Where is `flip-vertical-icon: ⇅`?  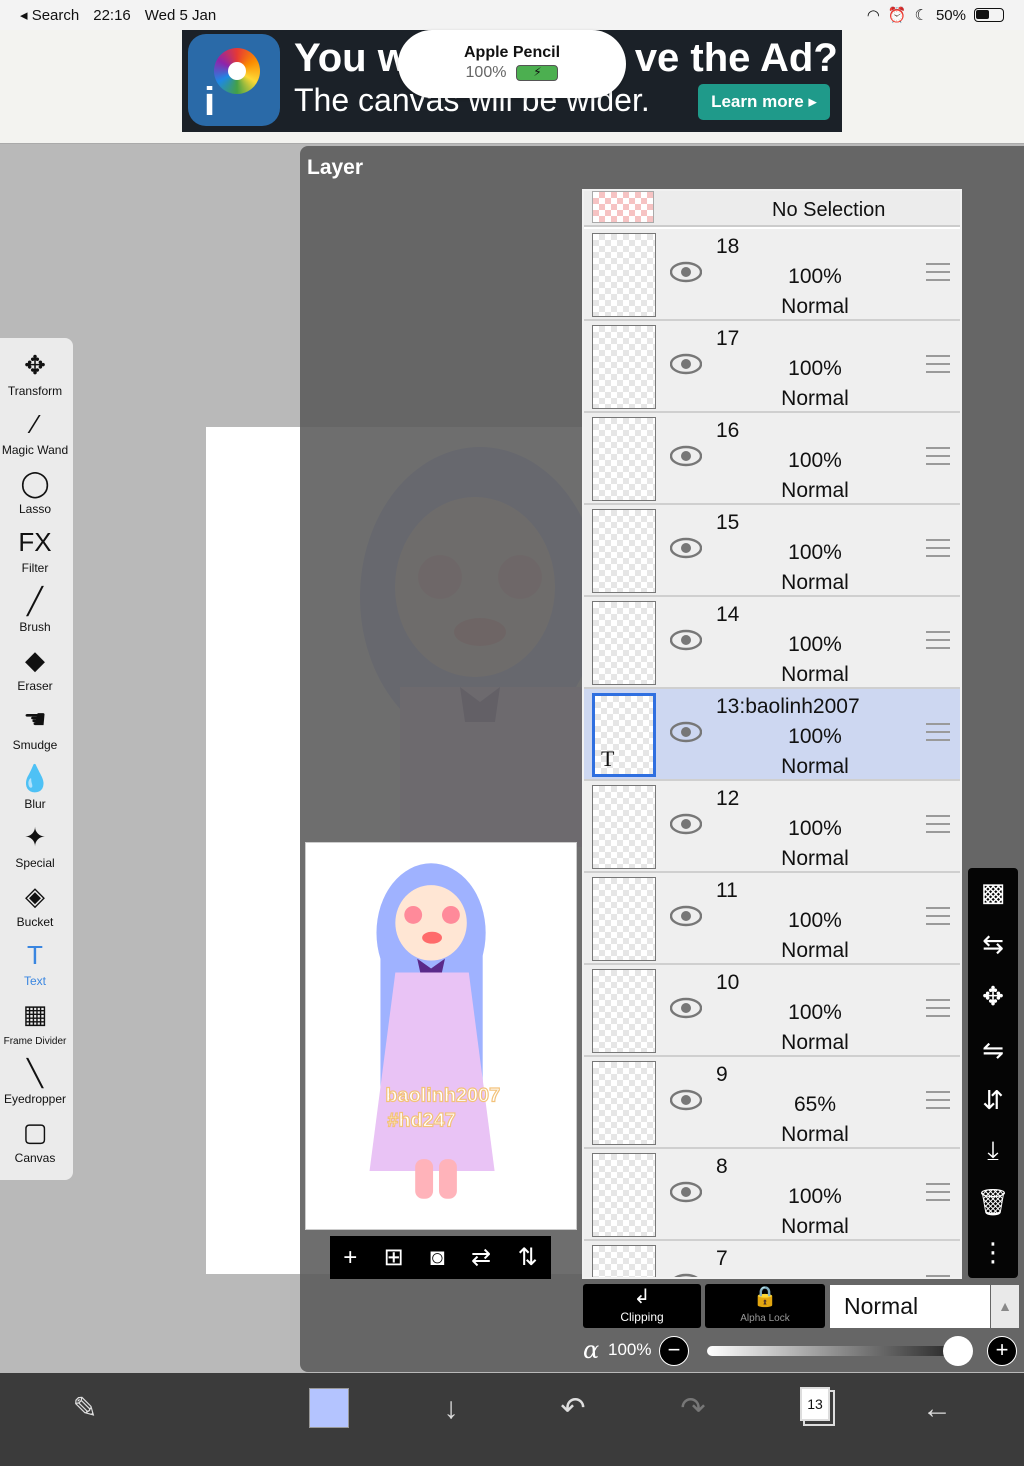 flip-vertical-icon: ⇅ is located at coordinates (528, 1257).